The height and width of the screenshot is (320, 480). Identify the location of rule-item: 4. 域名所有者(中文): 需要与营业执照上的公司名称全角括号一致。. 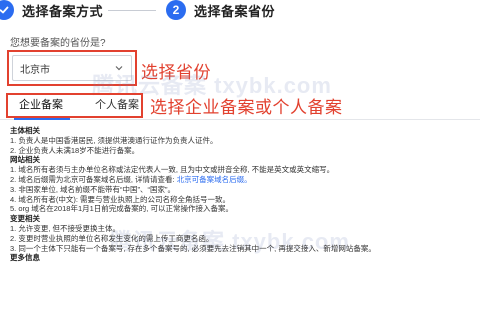
(120, 199).